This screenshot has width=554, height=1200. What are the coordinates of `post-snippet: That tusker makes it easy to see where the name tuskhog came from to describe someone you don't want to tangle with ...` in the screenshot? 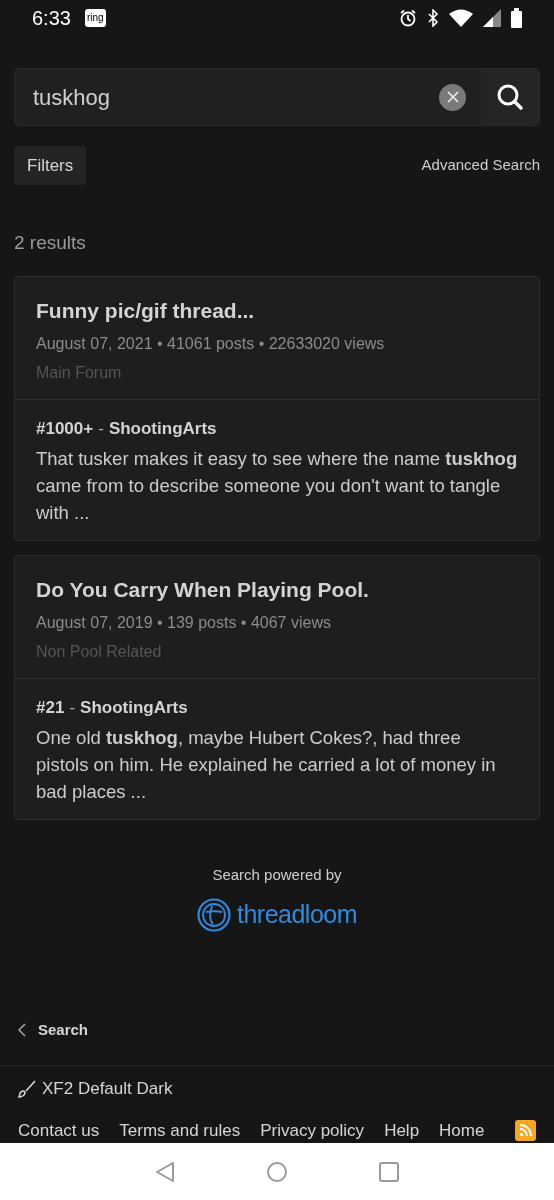 It's located at (277, 485).